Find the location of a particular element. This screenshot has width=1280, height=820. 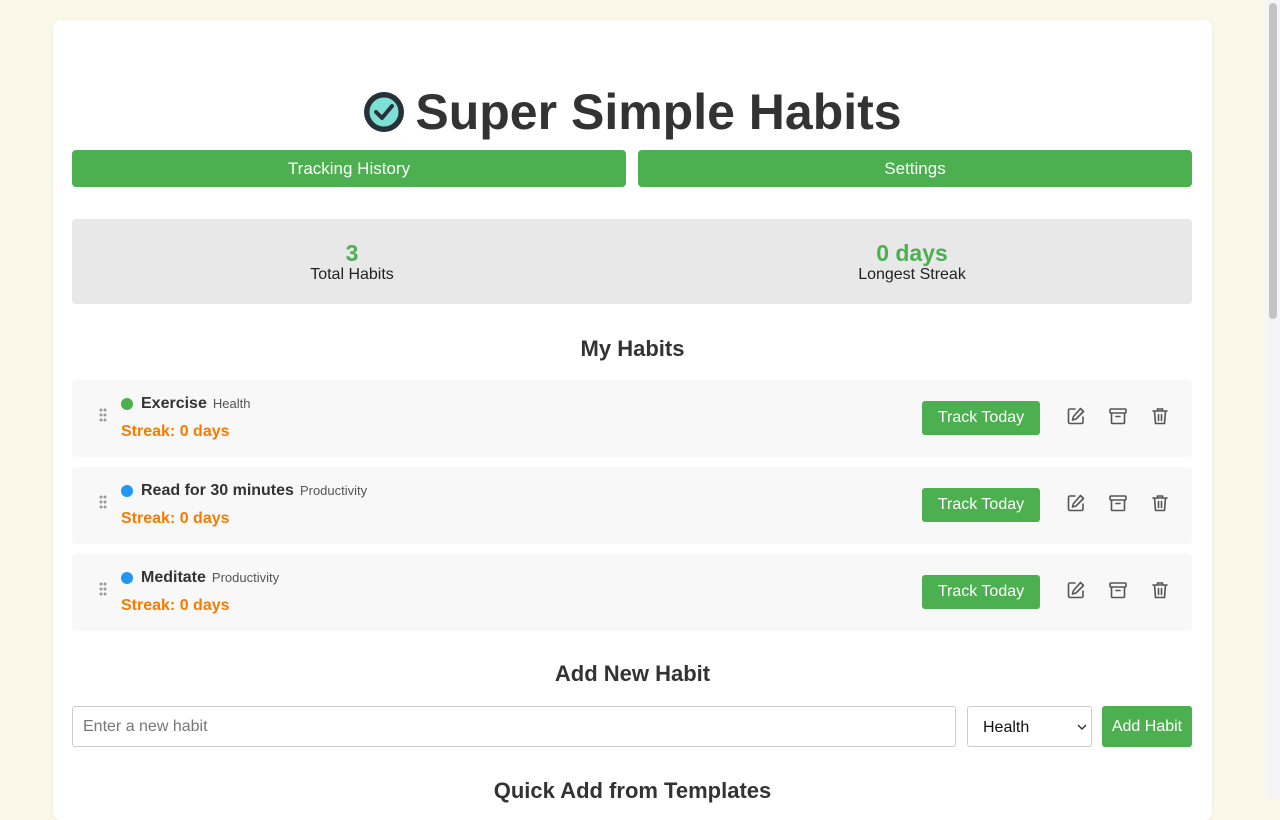

habit-title: Exercise Health is located at coordinates (195, 404).